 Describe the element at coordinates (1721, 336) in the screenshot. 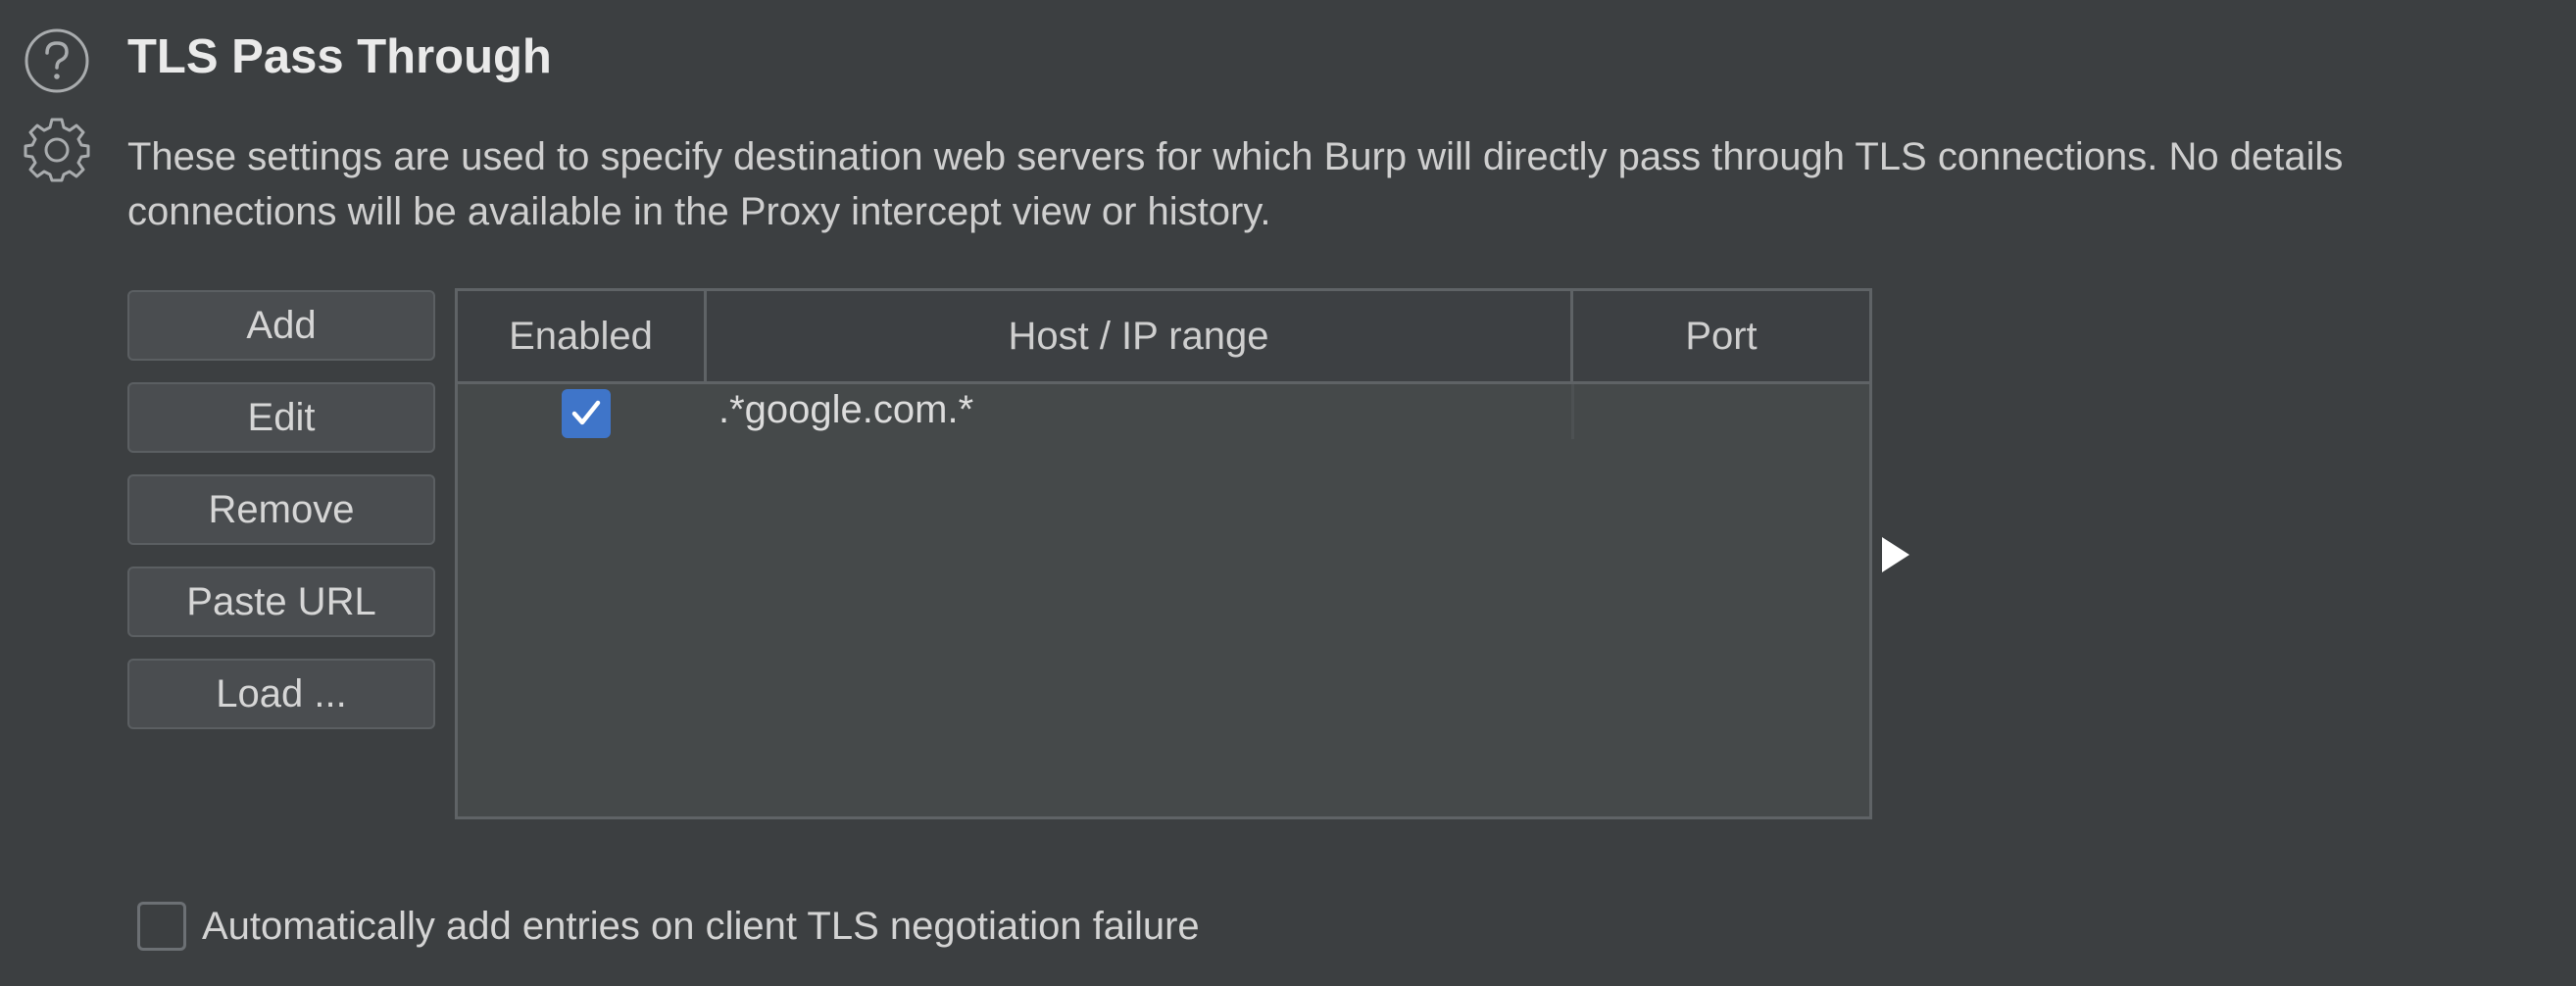

I see `column-header-port: Port` at that location.